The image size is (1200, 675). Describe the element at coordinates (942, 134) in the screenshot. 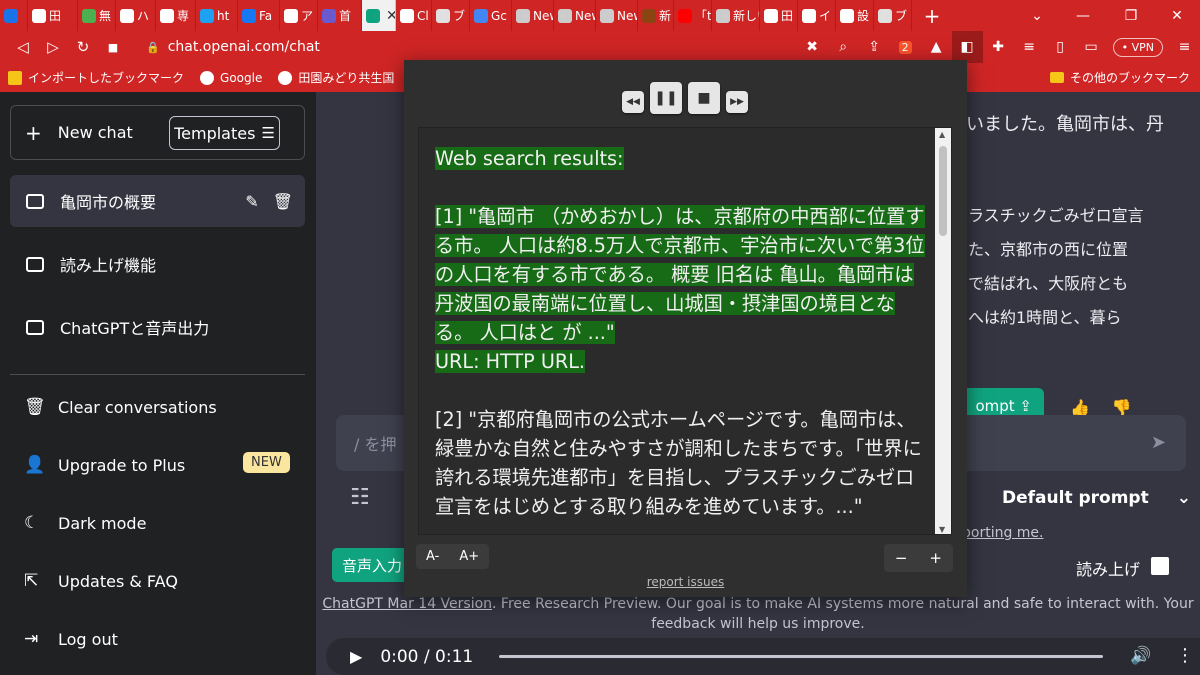

I see `scroll-up-icon: ▲` at that location.